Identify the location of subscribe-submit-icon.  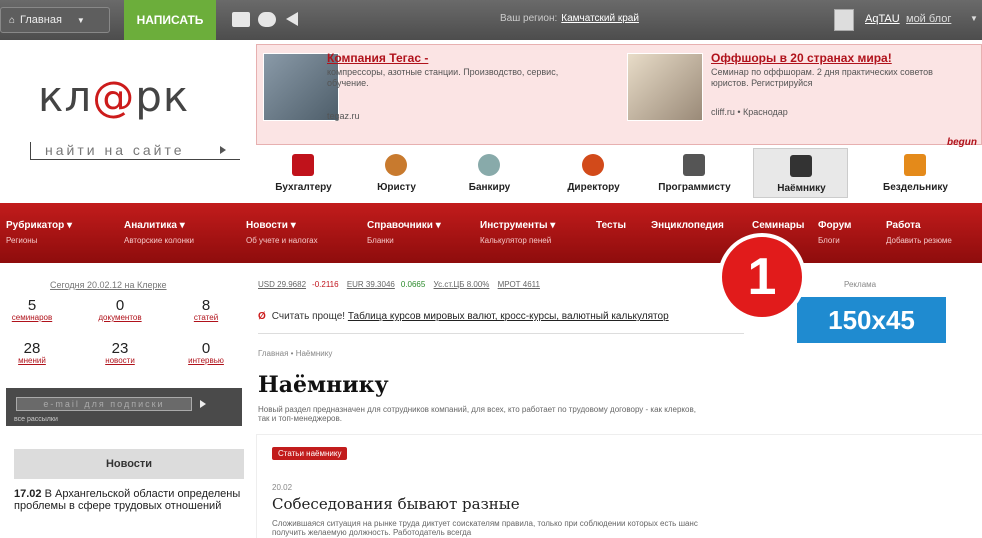
(203, 404).